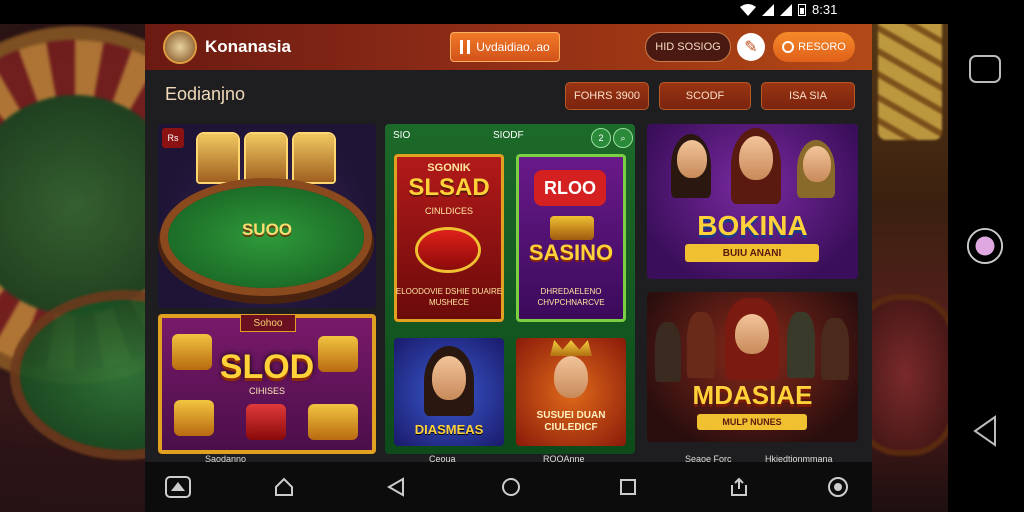  What do you see at coordinates (465, 47) in the screenshot?
I see `pause-icon` at bounding box center [465, 47].